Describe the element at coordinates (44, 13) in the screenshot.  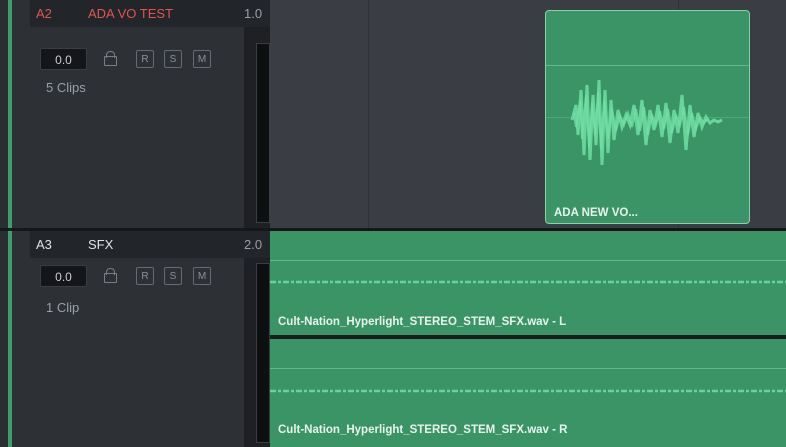
I see `track-id: A2` at that location.